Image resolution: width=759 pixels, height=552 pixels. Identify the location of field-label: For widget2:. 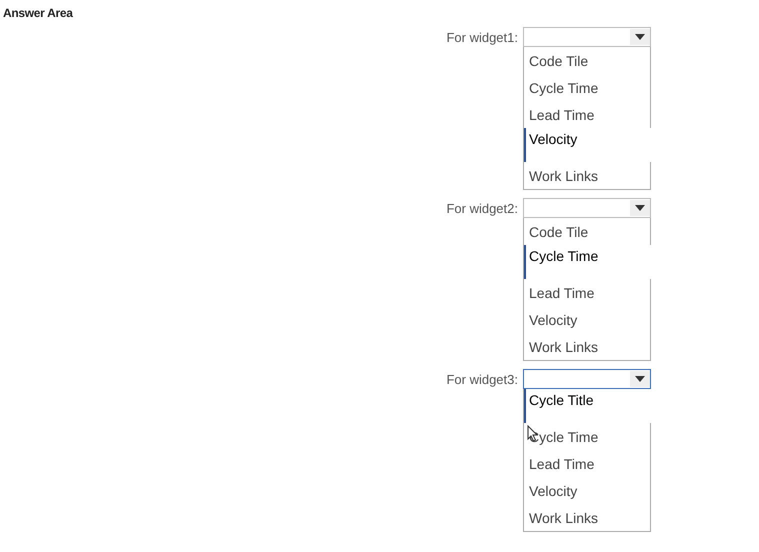
(482, 208).